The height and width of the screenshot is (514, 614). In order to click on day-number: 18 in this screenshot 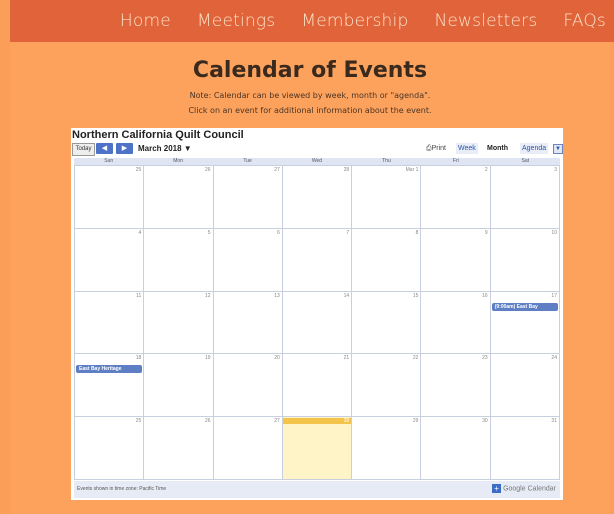, I will do `click(138, 358)`.